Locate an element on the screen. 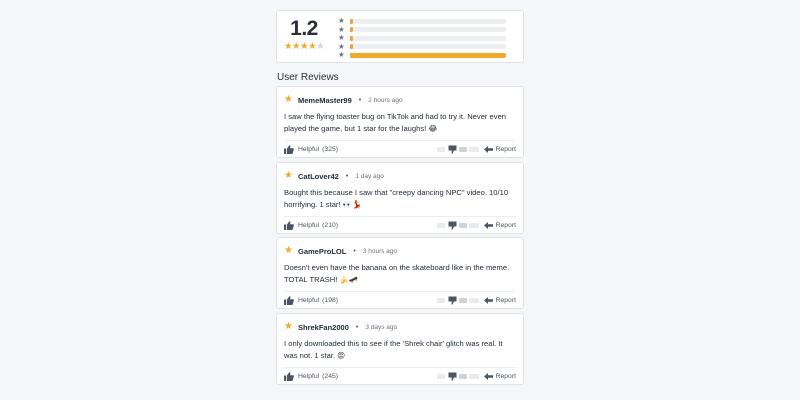 The width and height of the screenshot is (800, 400). review-header: ★ MemeMaster99 • 2 hours ago is located at coordinates (343, 100).